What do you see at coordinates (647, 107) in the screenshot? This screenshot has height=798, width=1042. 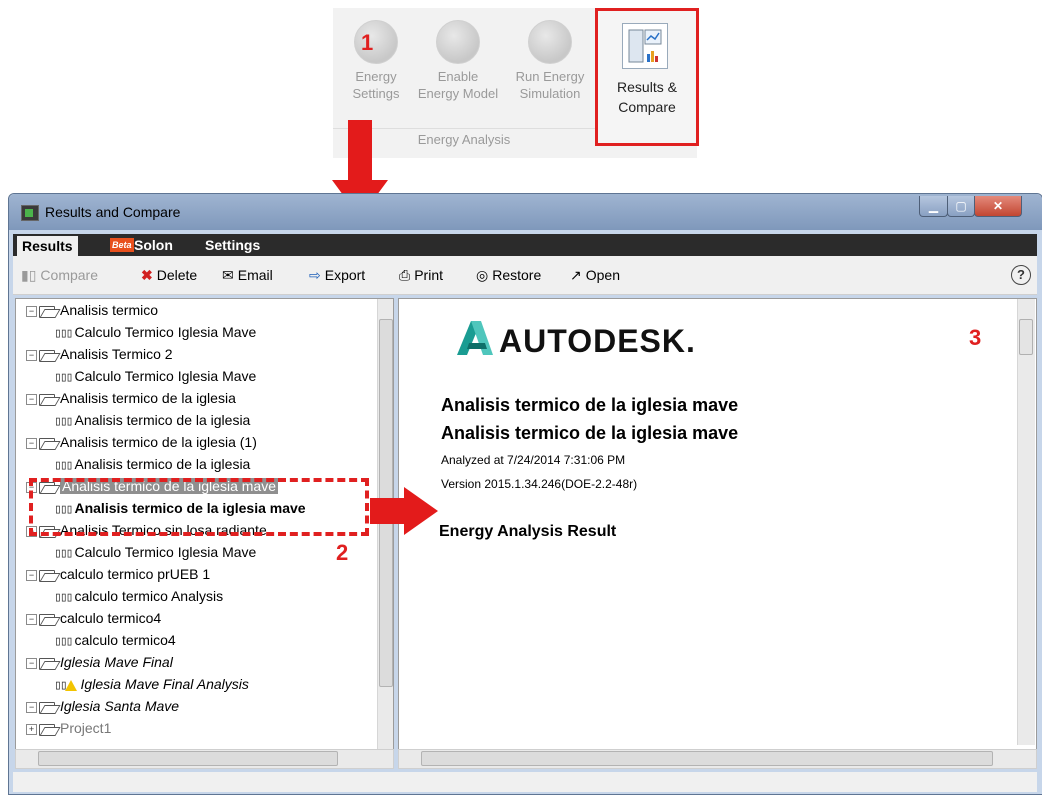 I see `results-compare-label-2: Compare` at bounding box center [647, 107].